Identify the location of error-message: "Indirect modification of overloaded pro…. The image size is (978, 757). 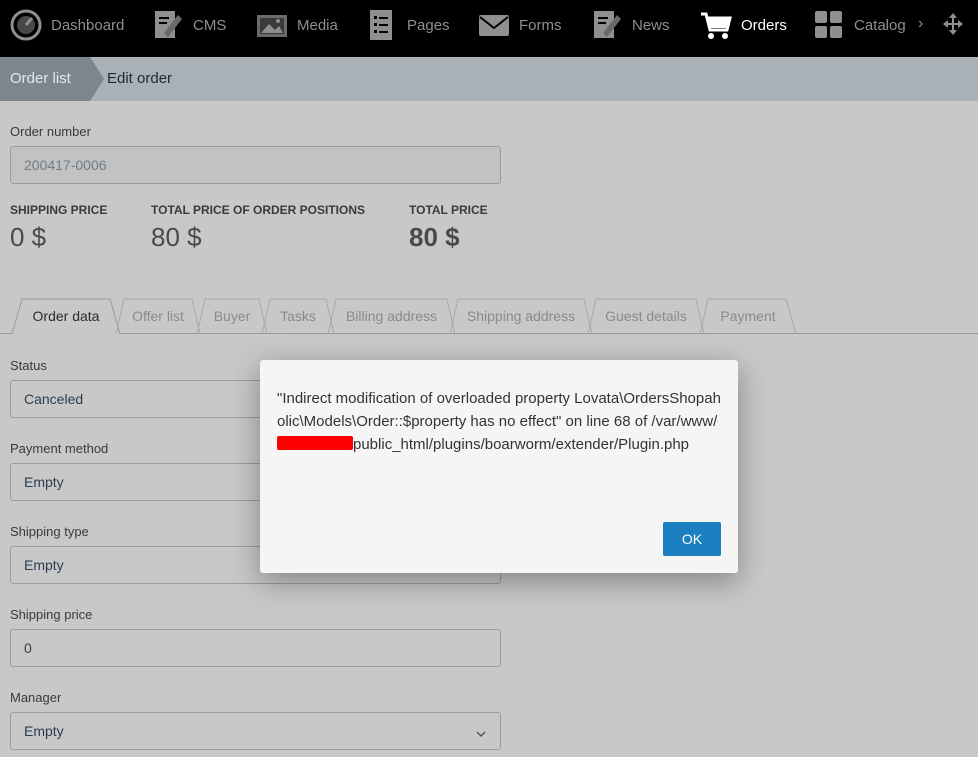
(502, 421).